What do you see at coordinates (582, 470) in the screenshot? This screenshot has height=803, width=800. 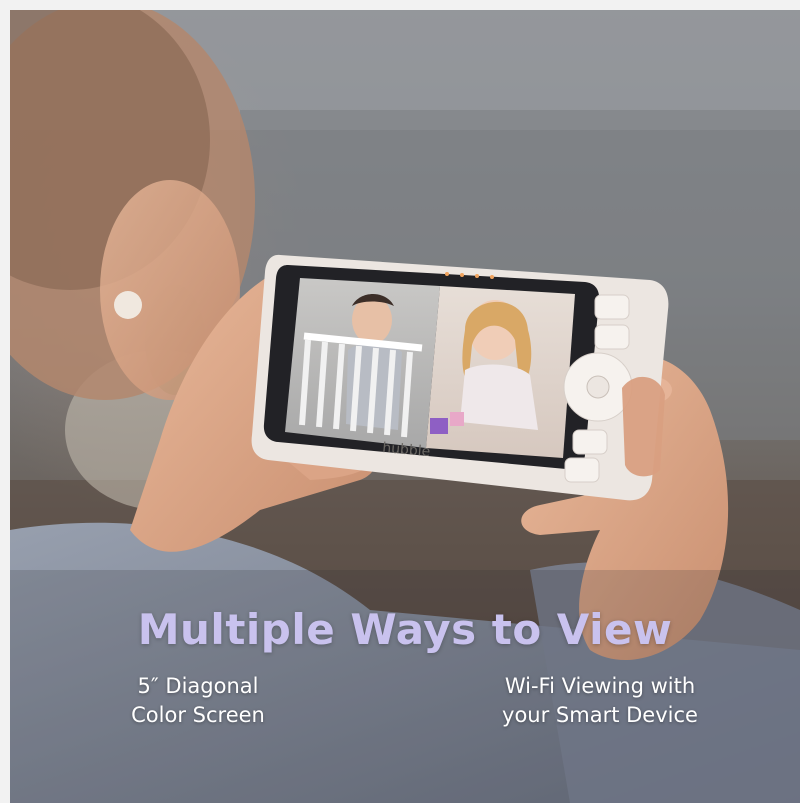 I see `power-icon` at bounding box center [582, 470].